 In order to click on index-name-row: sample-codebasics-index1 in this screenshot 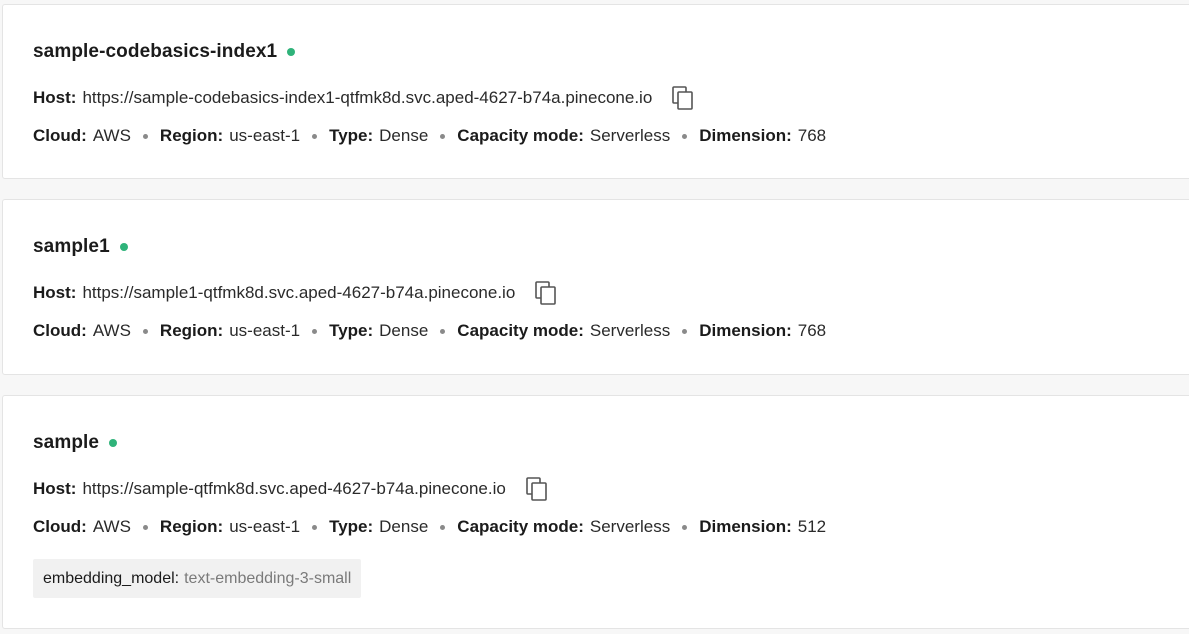, I will do `click(164, 52)`.